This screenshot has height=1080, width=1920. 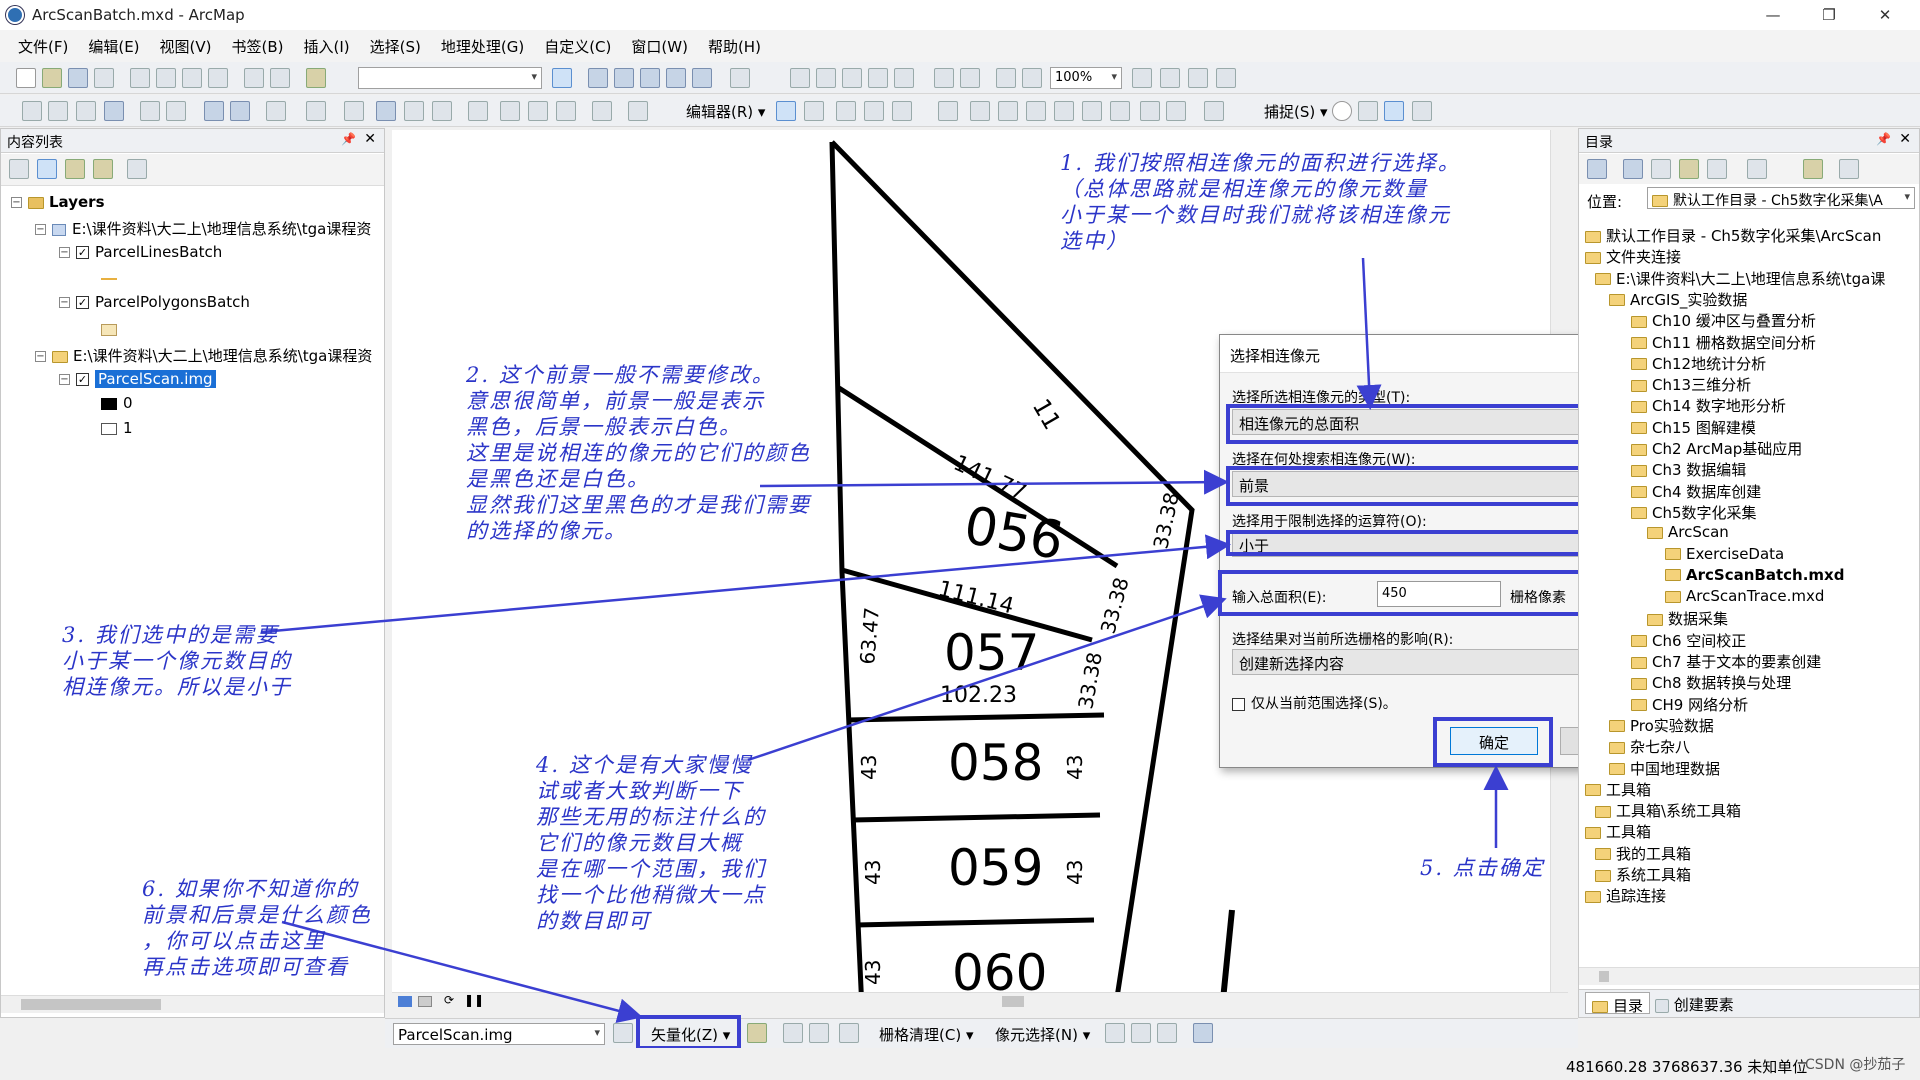 What do you see at coordinates (1723, 320) in the screenshot?
I see `catalog-item: Ch10 缓冲区与叠置分析` at bounding box center [1723, 320].